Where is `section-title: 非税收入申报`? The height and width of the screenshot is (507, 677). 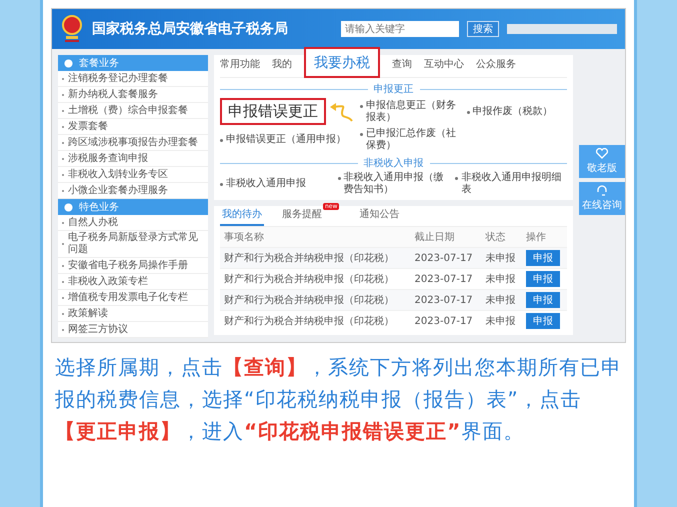 section-title: 非税收入申报 is located at coordinates (394, 163).